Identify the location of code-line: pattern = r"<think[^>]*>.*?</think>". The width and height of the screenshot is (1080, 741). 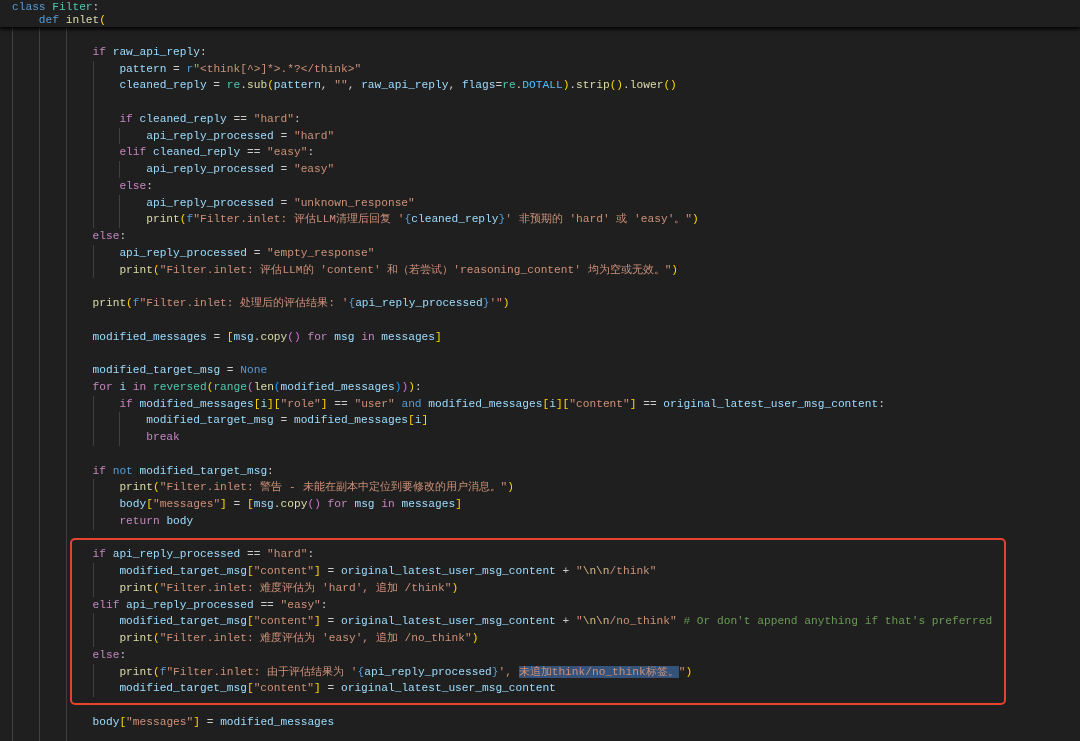
(240, 69).